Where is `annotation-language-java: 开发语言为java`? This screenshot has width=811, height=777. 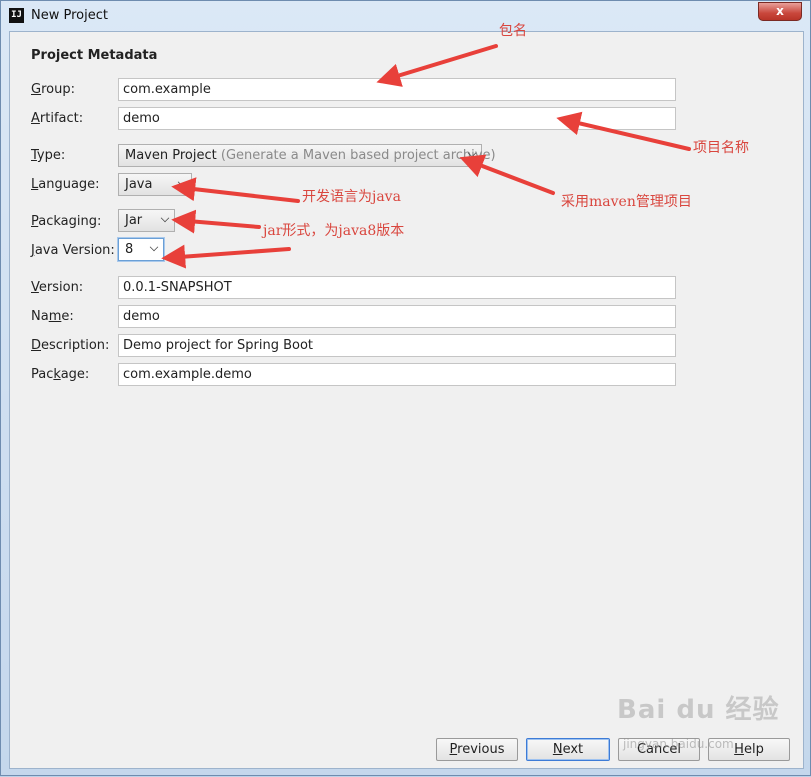
annotation-language-java: 开发语言为java is located at coordinates (351, 197).